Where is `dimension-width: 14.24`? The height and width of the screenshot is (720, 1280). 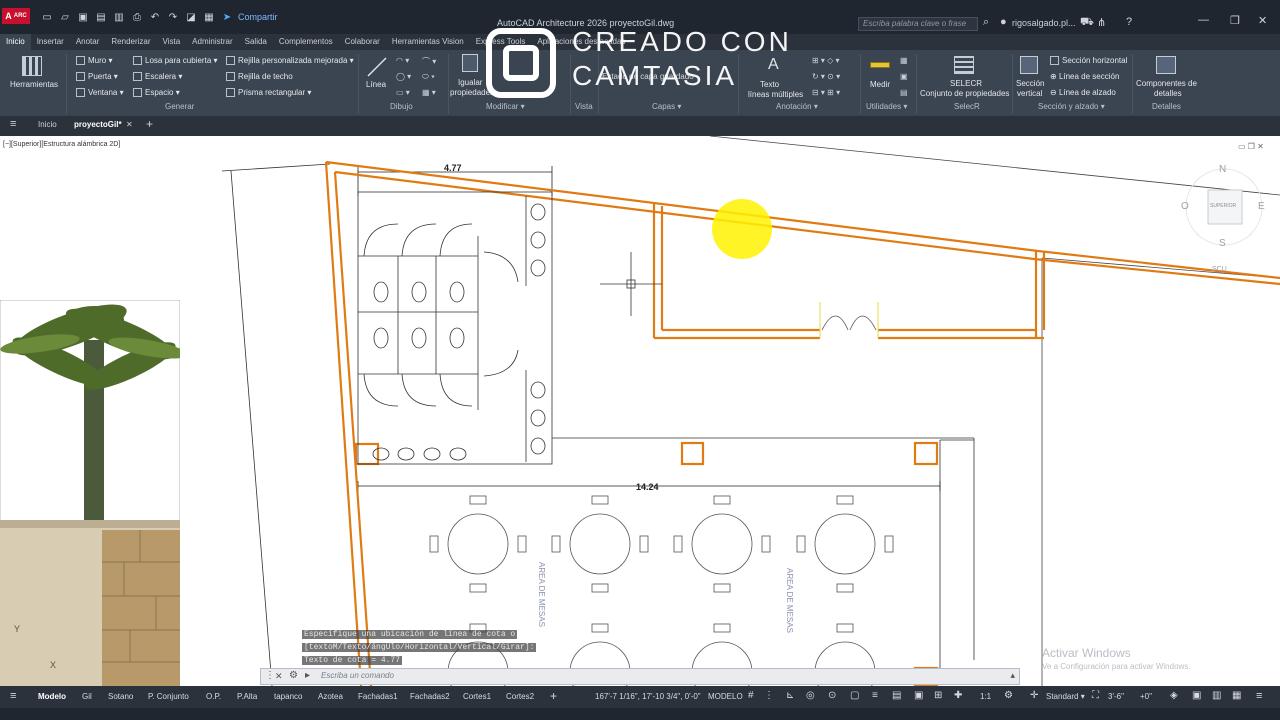
dimension-width: 14.24 is located at coordinates (647, 487).